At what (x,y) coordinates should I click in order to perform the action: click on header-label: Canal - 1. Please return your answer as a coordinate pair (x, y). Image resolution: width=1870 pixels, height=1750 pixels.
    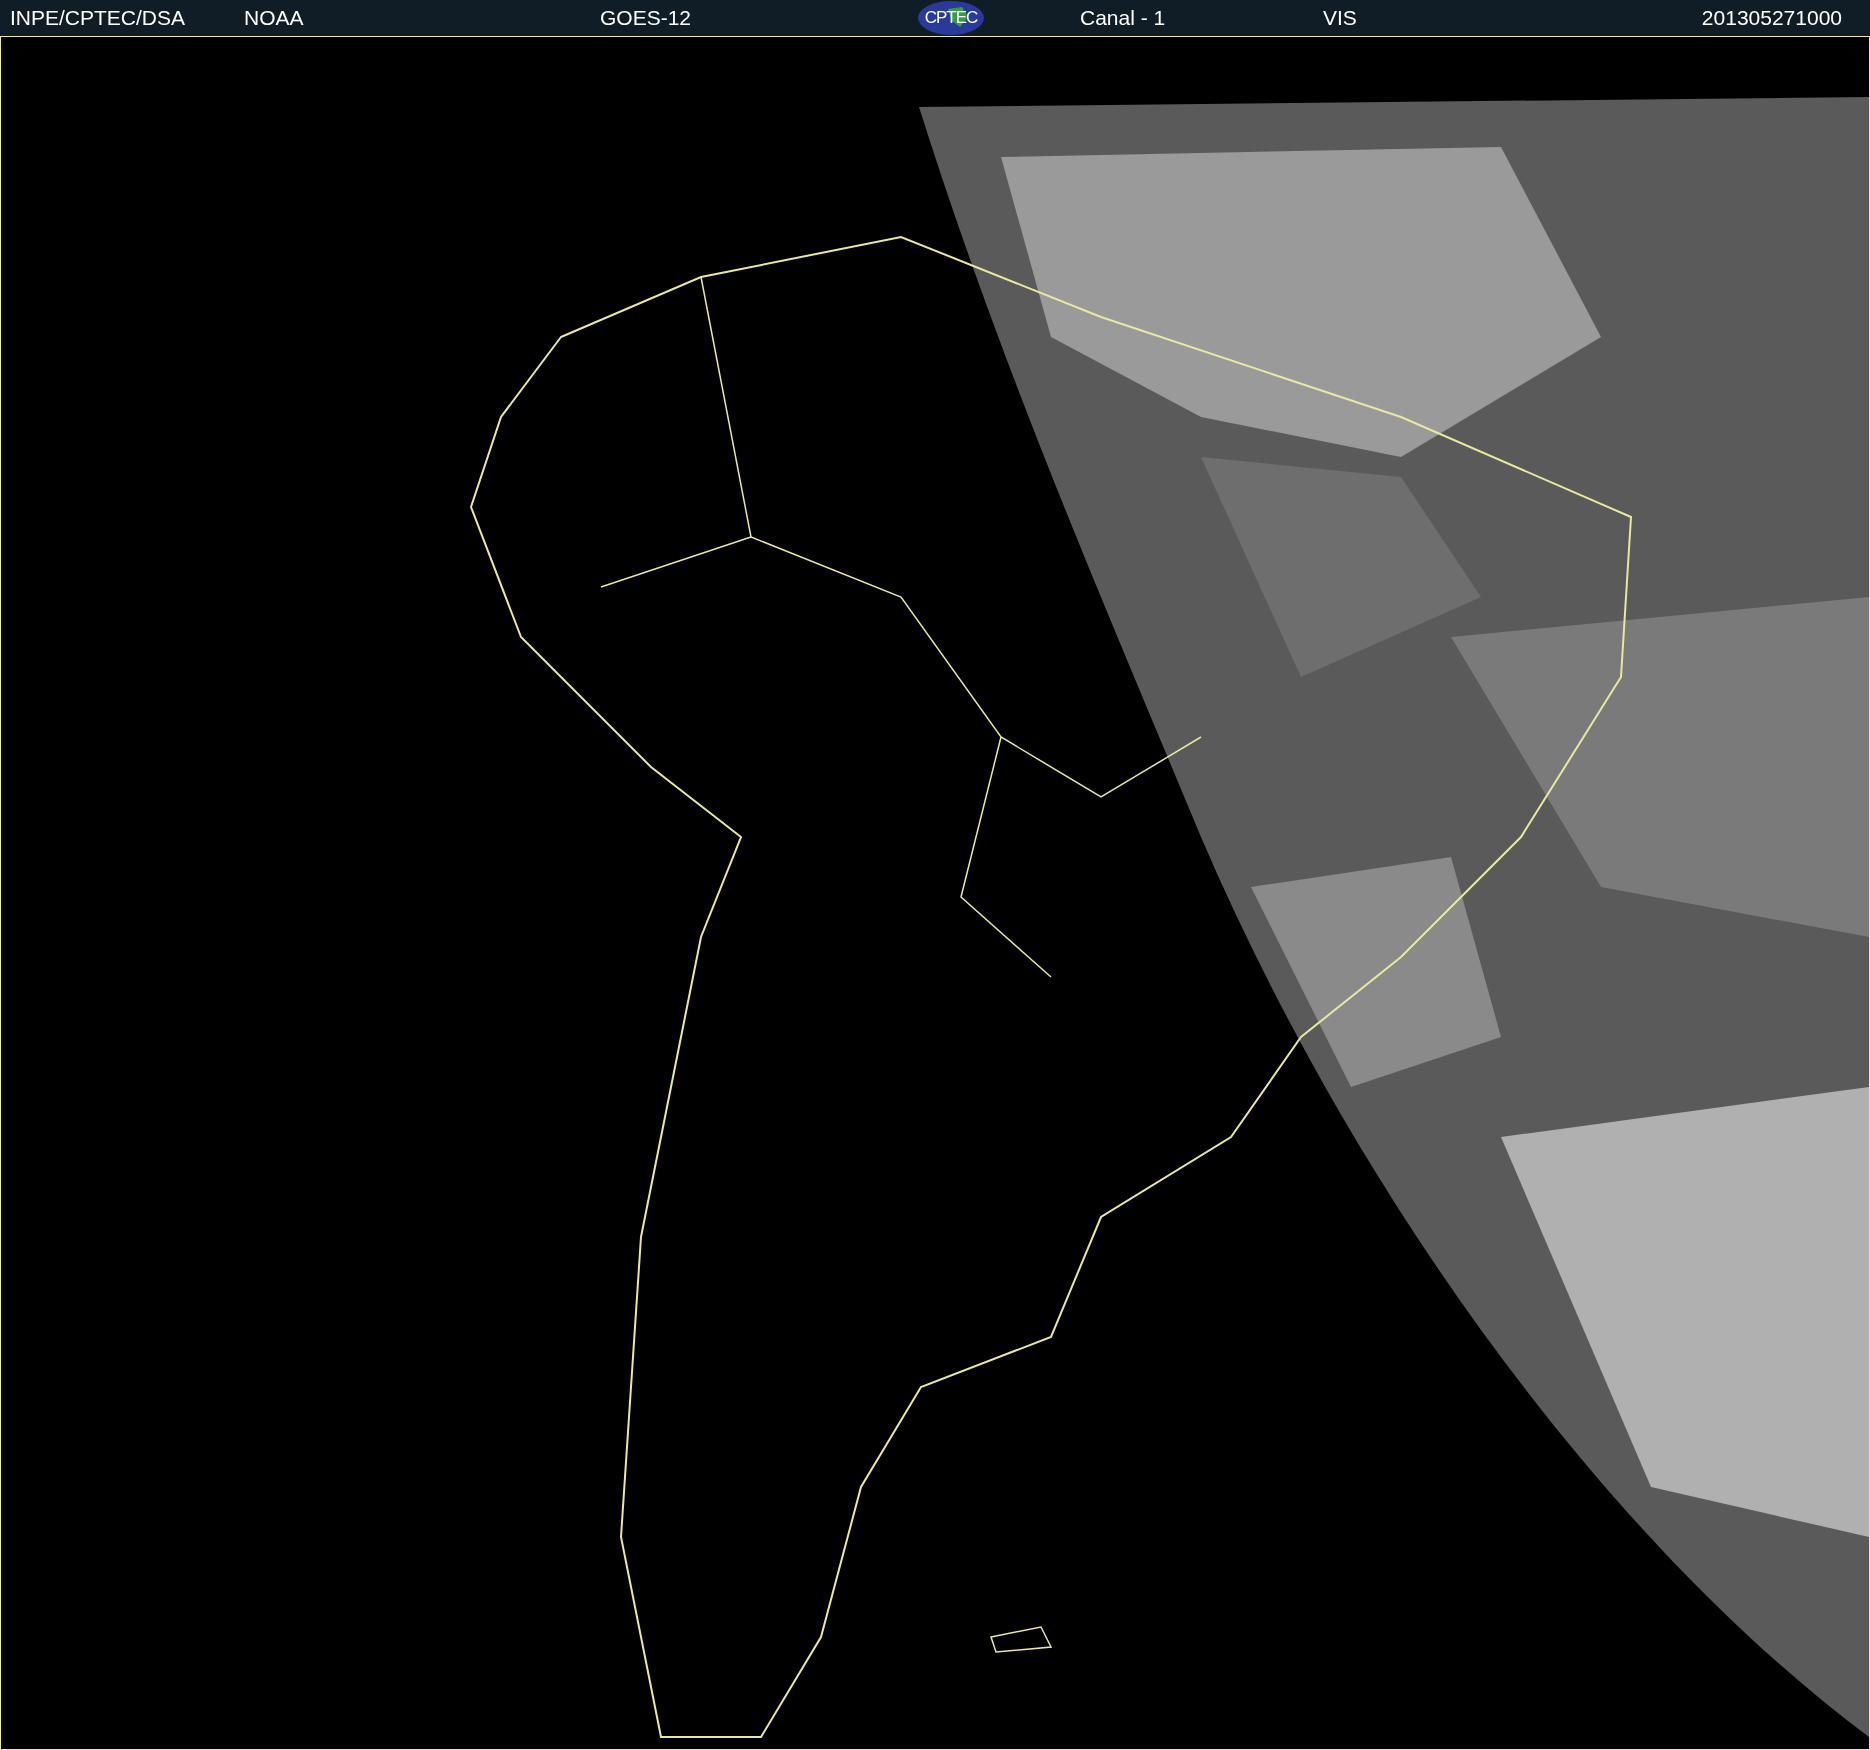
    Looking at the image, I should click on (1123, 18).